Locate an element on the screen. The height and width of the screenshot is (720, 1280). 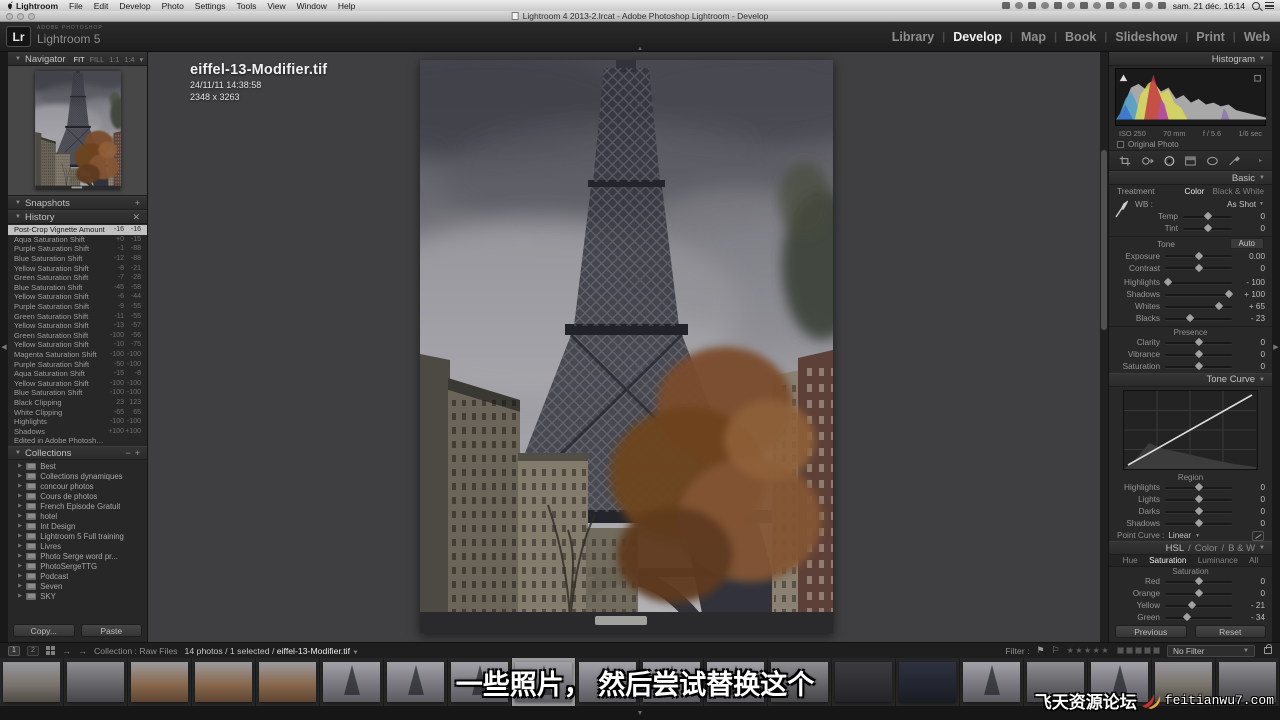
history-step: Yellow Saturation Shift -6 -44 is located at coordinates (77, 297).